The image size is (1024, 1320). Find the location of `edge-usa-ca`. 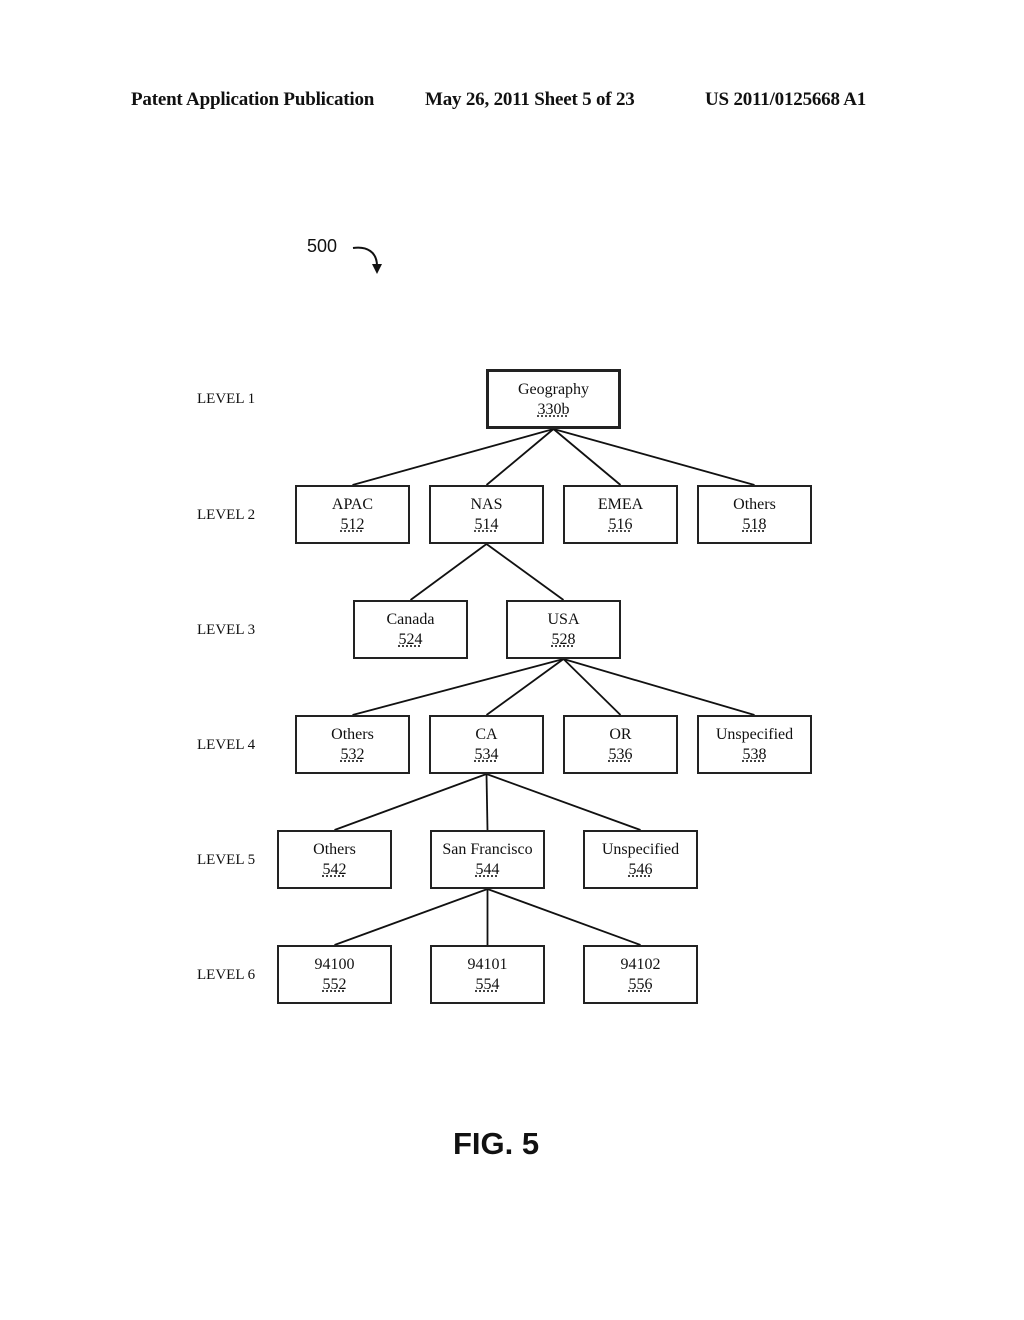

edge-usa-ca is located at coordinates (525, 687).